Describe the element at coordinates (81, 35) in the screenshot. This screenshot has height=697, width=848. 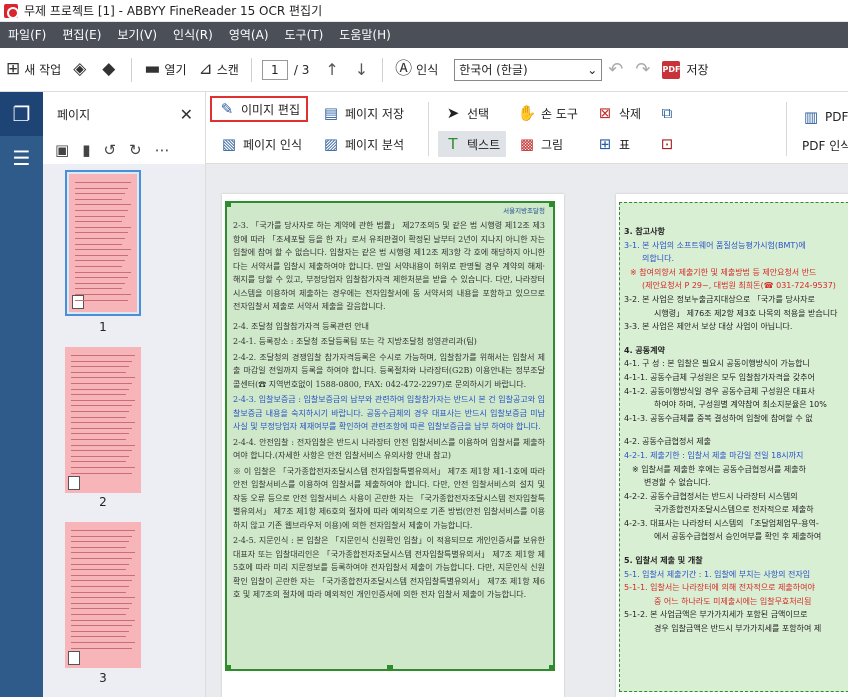
I see `menu-edit: 편집(E)` at that location.